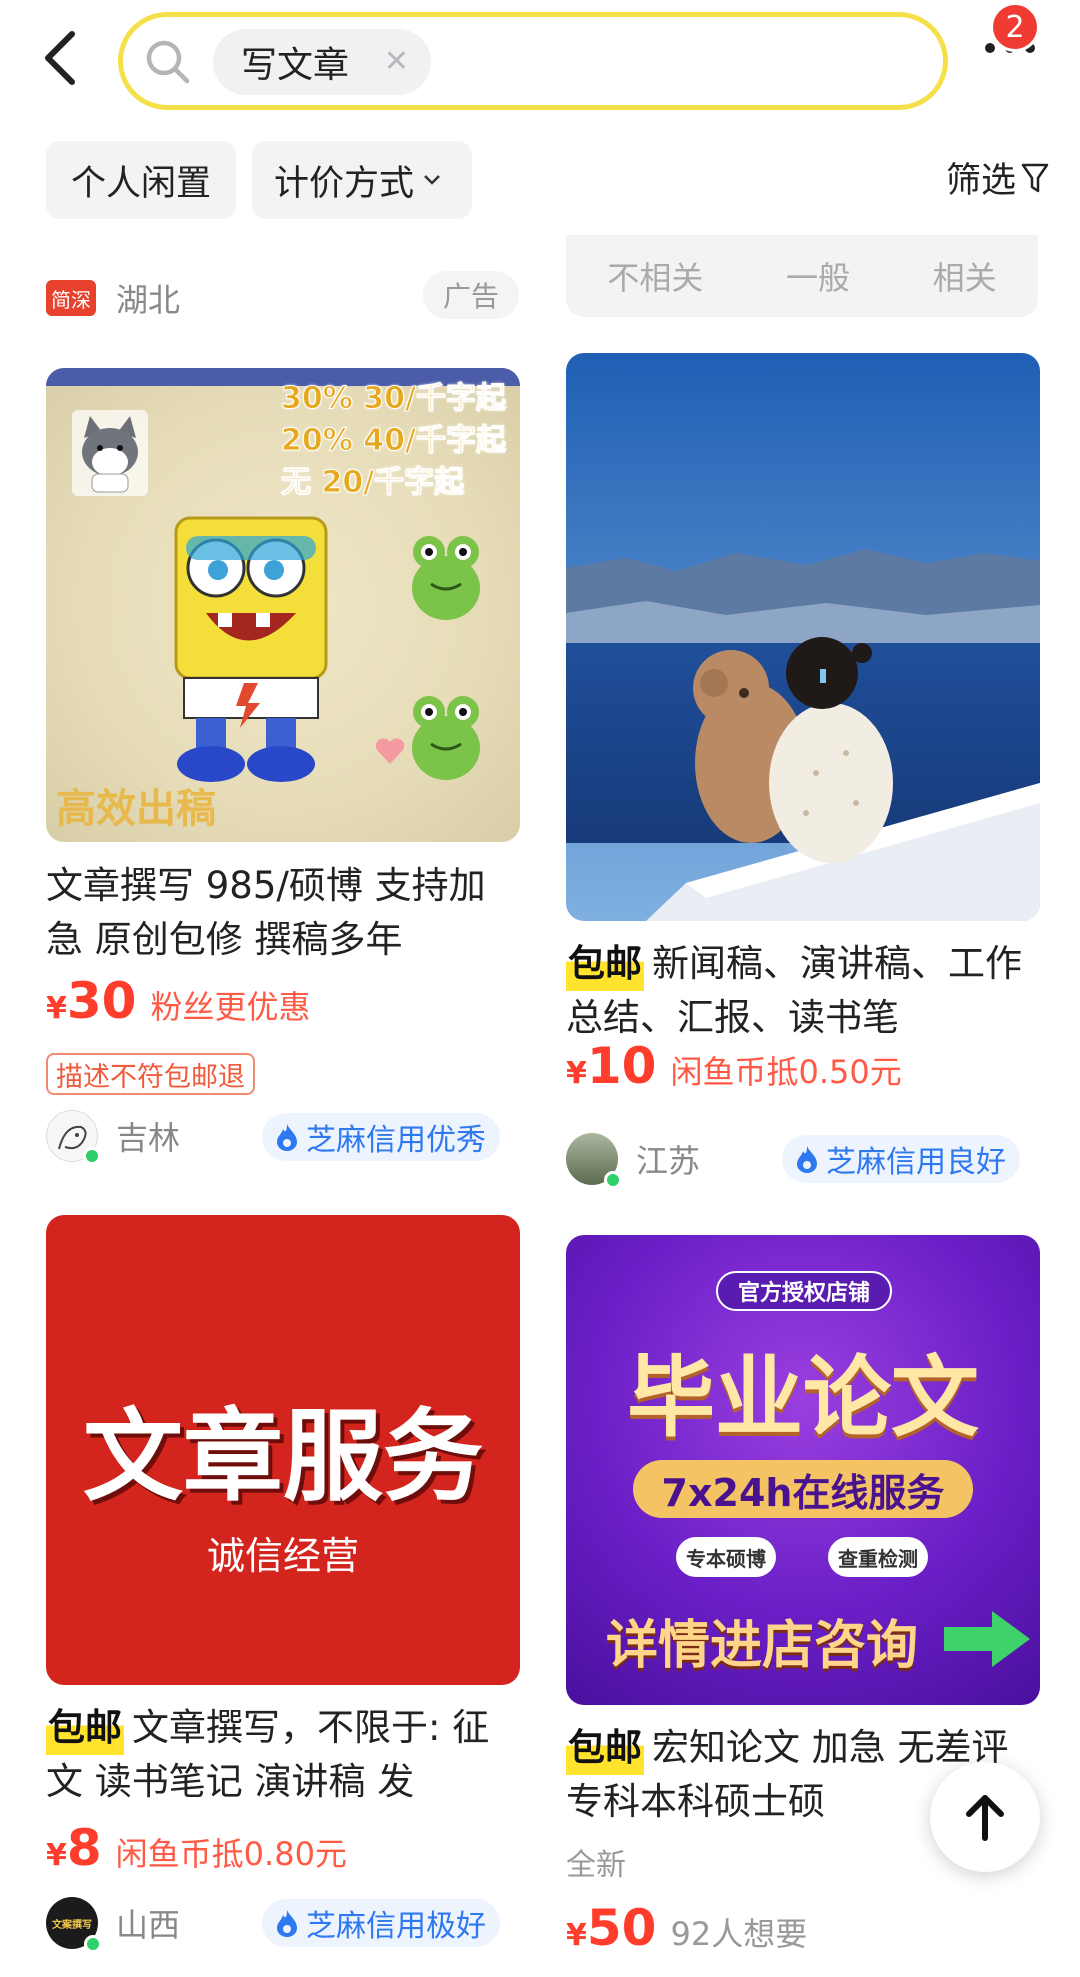  Describe the element at coordinates (110, 453) in the screenshot. I see `cat-sticker-icon` at that location.